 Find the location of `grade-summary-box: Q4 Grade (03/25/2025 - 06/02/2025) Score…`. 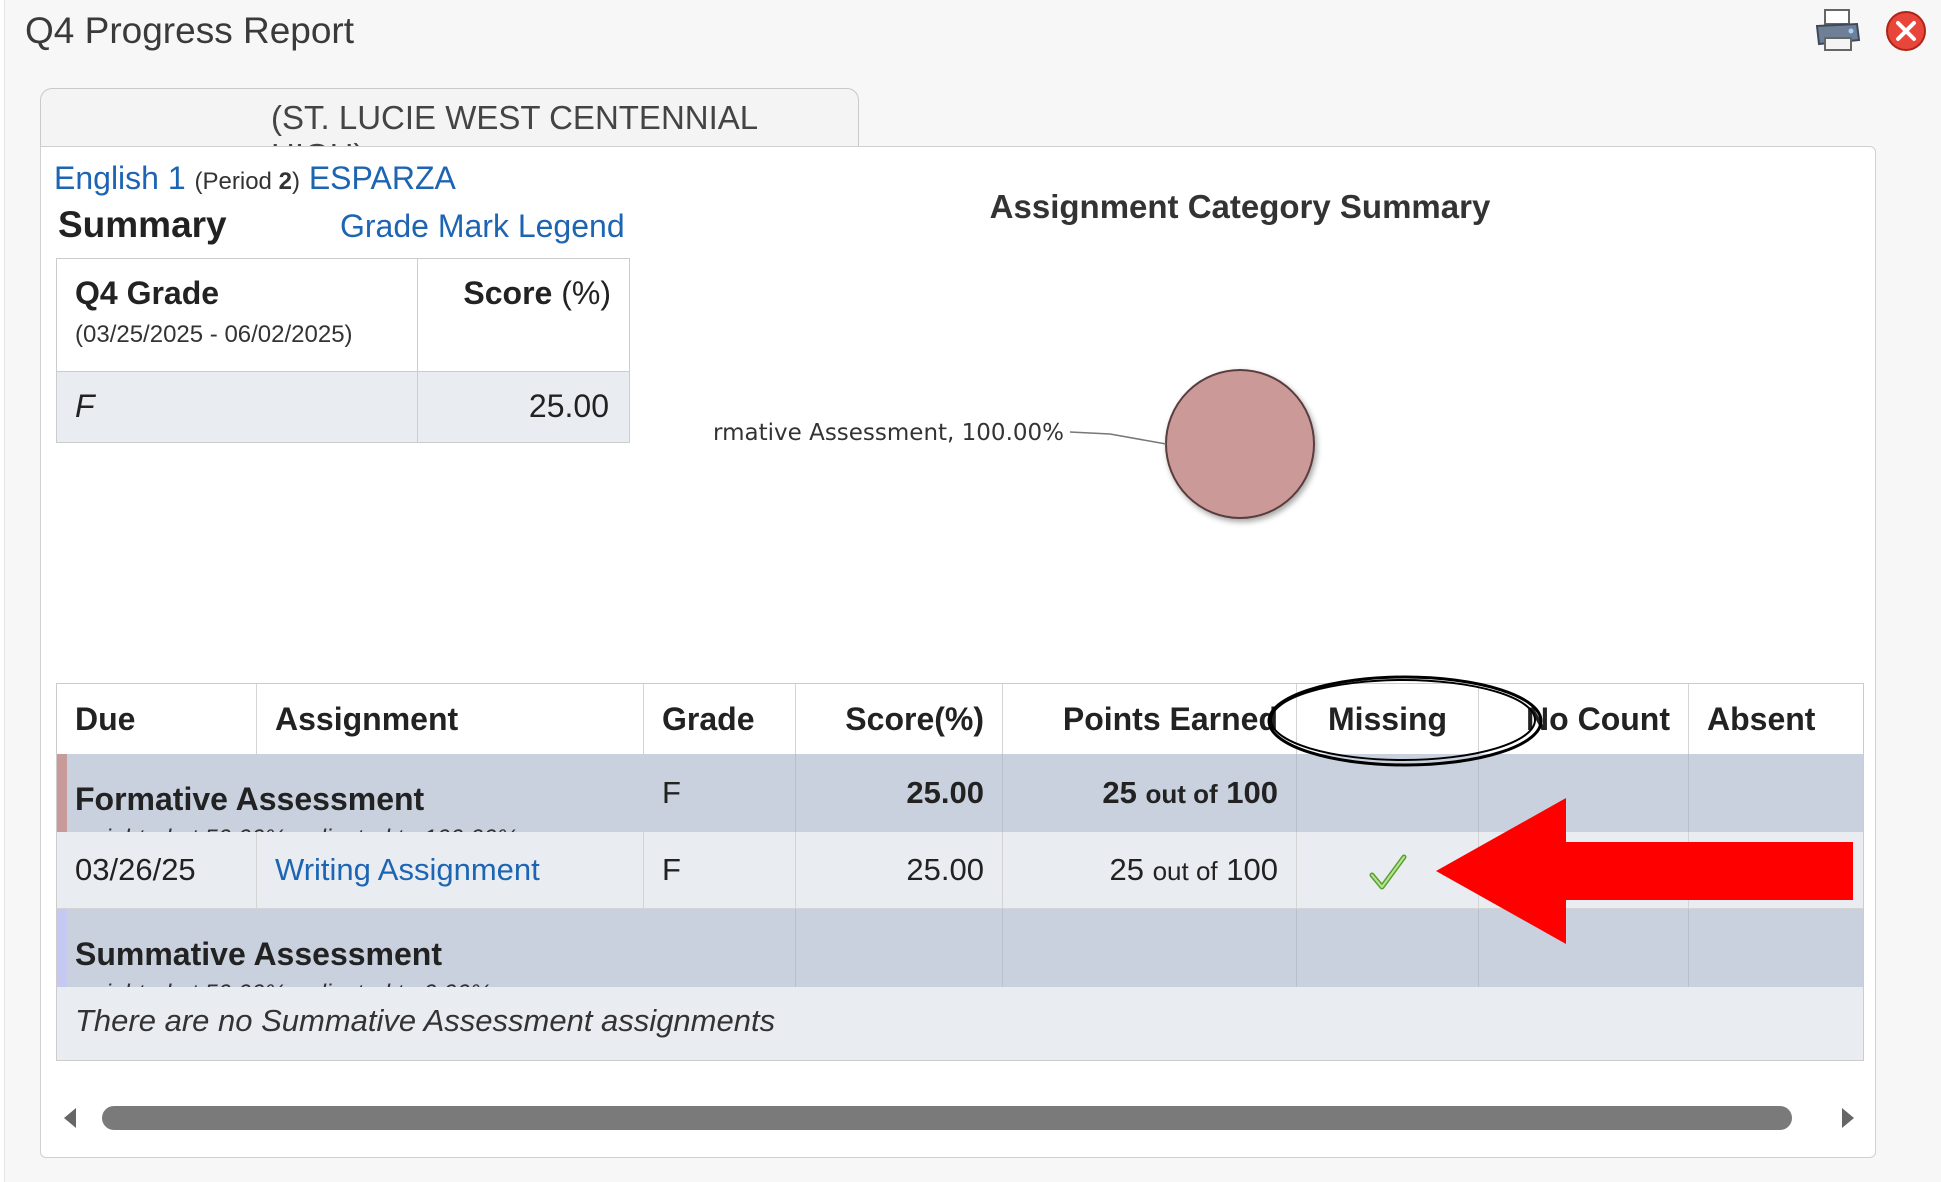

grade-summary-box: Q4 Grade (03/25/2025 - 06/02/2025) Score… is located at coordinates (343, 350).